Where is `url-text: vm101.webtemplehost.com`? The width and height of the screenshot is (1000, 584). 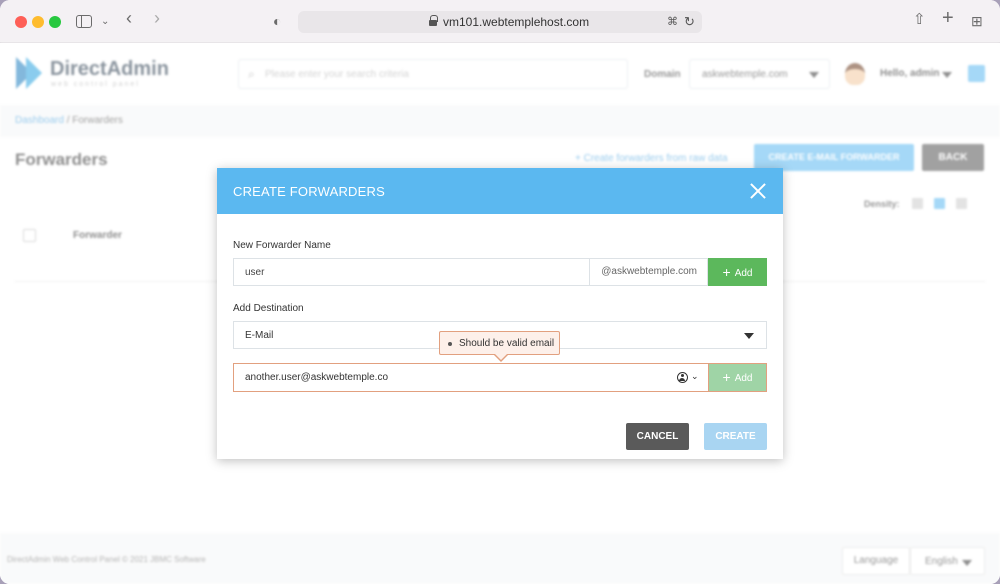
url-text: vm101.webtemplehost.com is located at coordinates (516, 22).